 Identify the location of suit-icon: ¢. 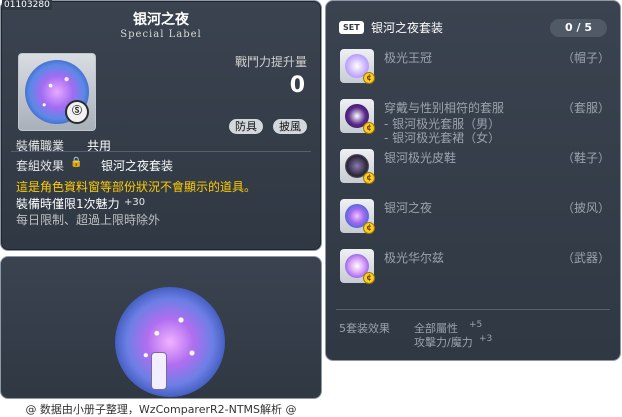
(357, 116).